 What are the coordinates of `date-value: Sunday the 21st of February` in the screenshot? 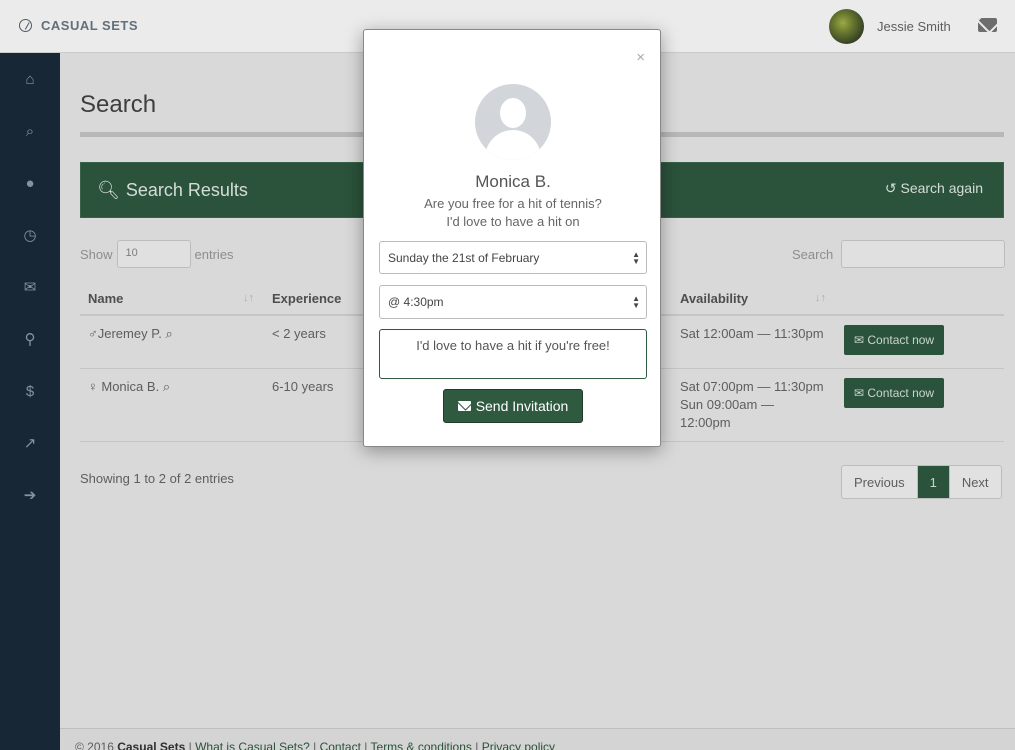 It's located at (464, 257).